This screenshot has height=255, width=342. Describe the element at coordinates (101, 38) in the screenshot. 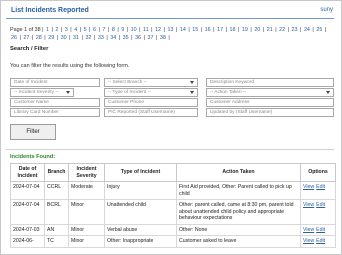

I see `page-link: 33` at that location.